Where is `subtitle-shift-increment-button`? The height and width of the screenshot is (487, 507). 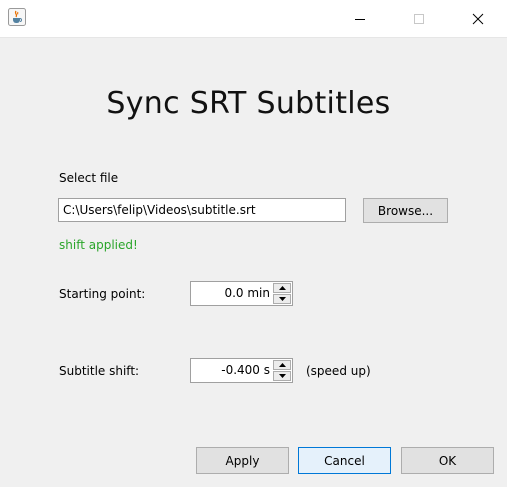
subtitle-shift-increment-button is located at coordinates (282, 365).